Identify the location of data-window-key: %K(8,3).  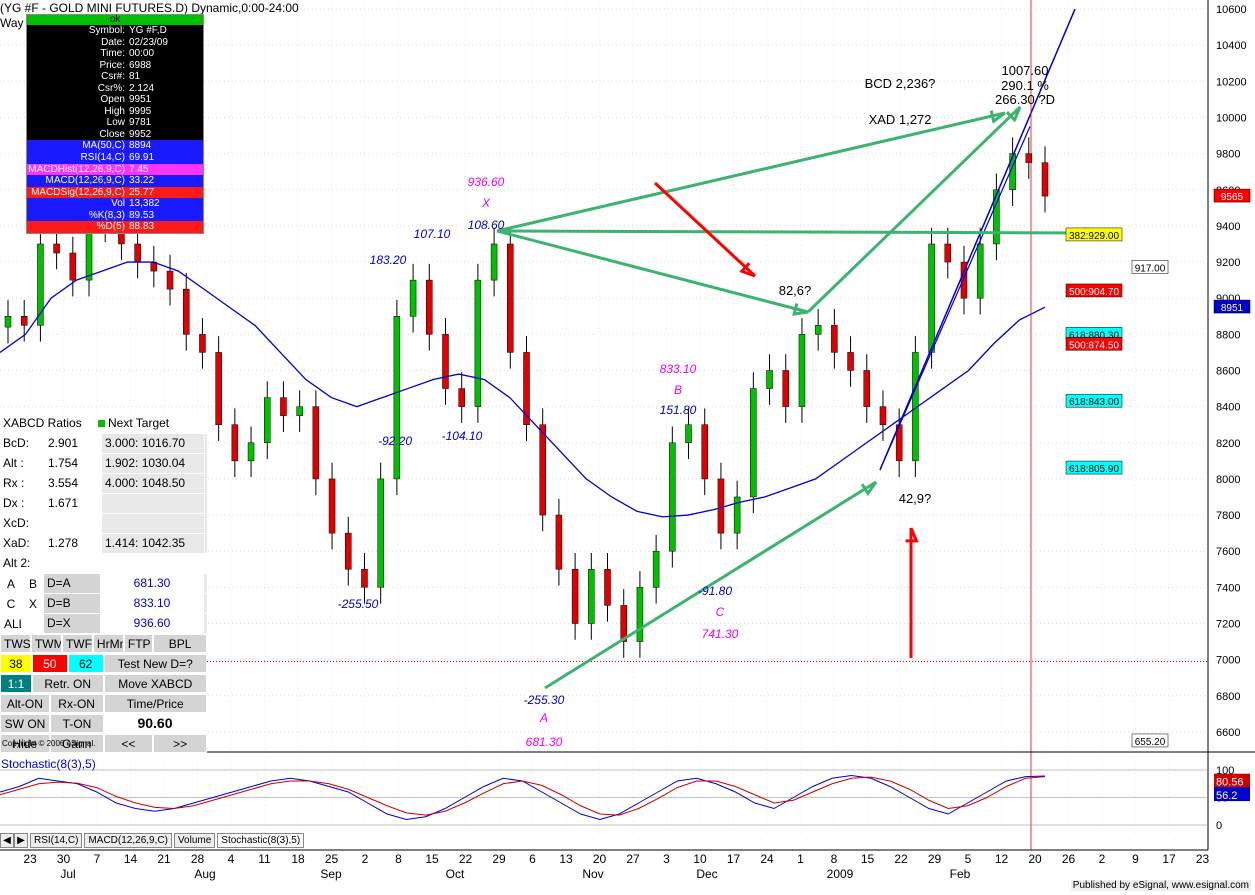
(106, 215).